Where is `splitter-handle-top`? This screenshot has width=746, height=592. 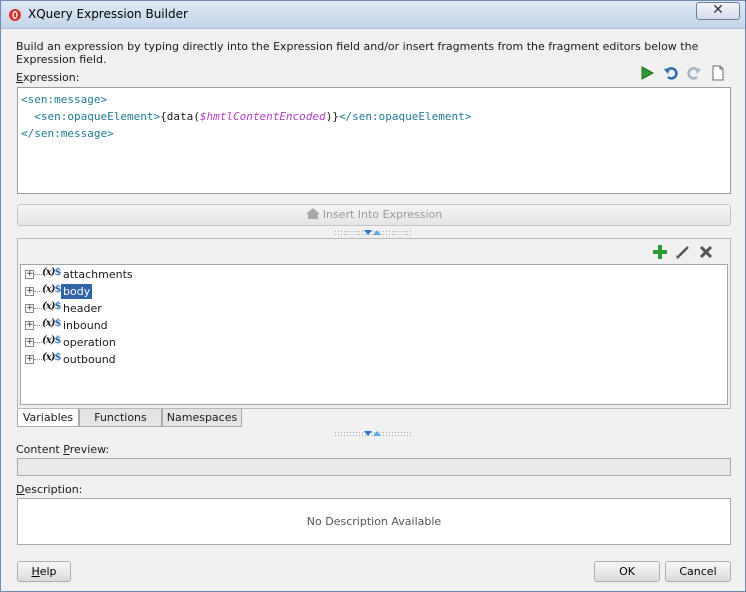
splitter-handle-top is located at coordinates (373, 233).